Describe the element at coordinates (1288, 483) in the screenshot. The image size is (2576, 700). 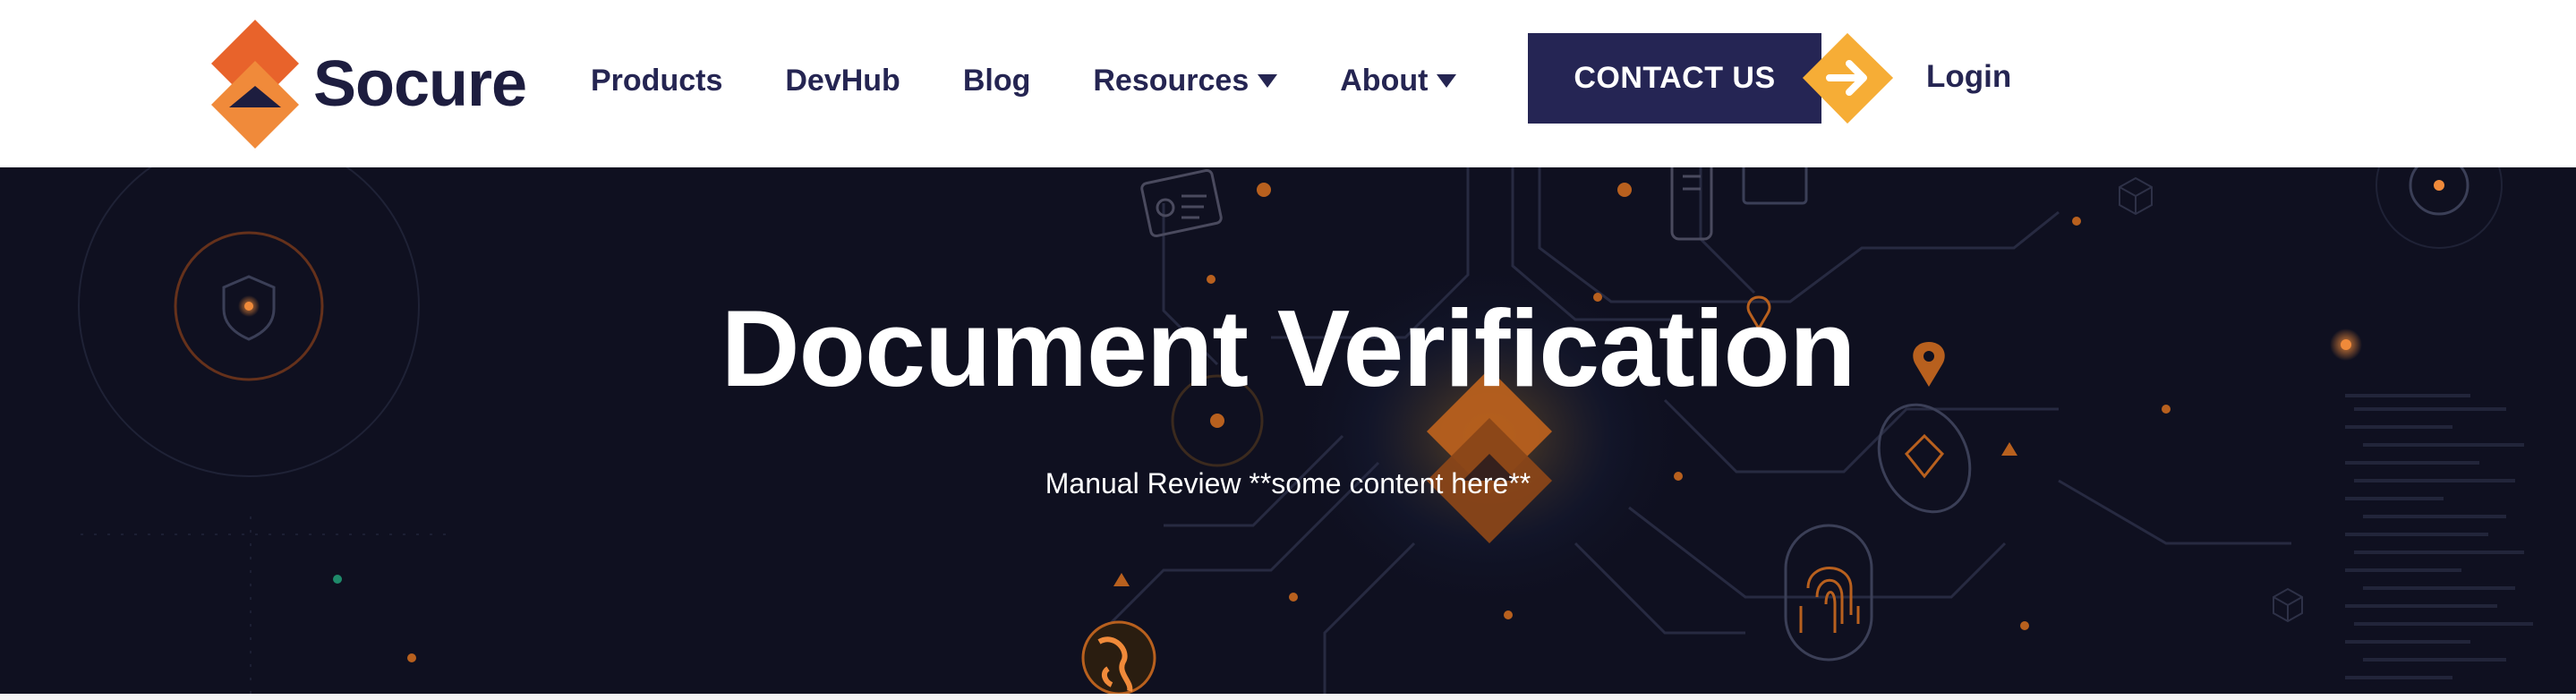
I see `page-subtitle: Manual Review **some content here**` at that location.